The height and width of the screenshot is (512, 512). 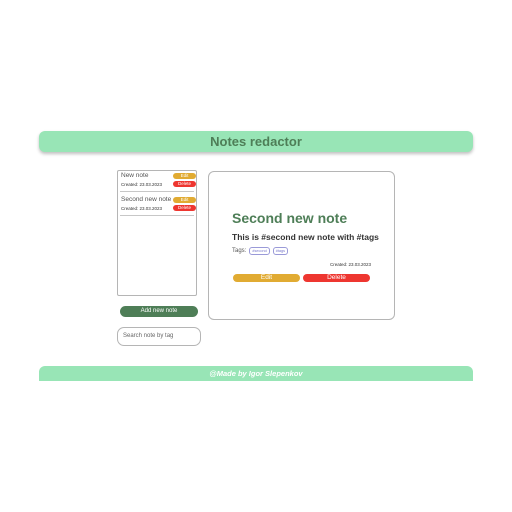 I want to click on add-note-button: Add new note, so click(x=159, y=311).